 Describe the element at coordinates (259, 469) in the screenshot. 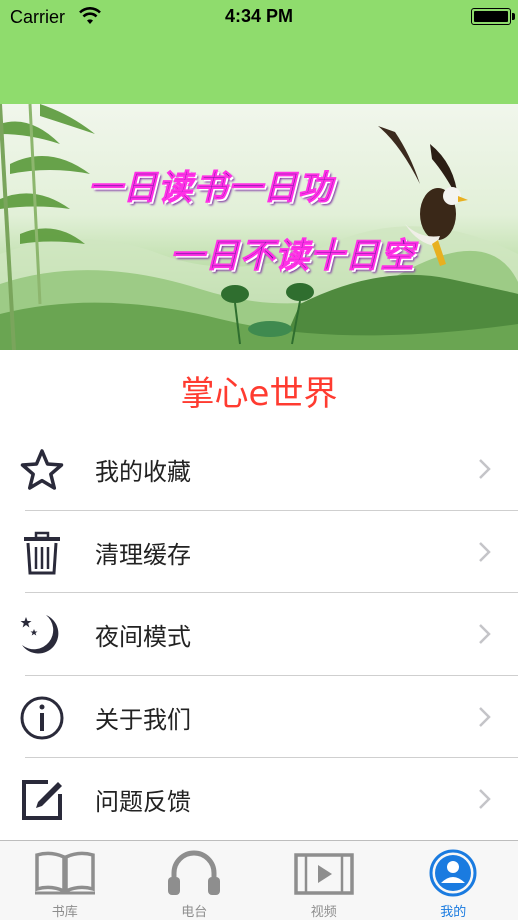

I see `menu-item-favorites: 我的收藏` at that location.